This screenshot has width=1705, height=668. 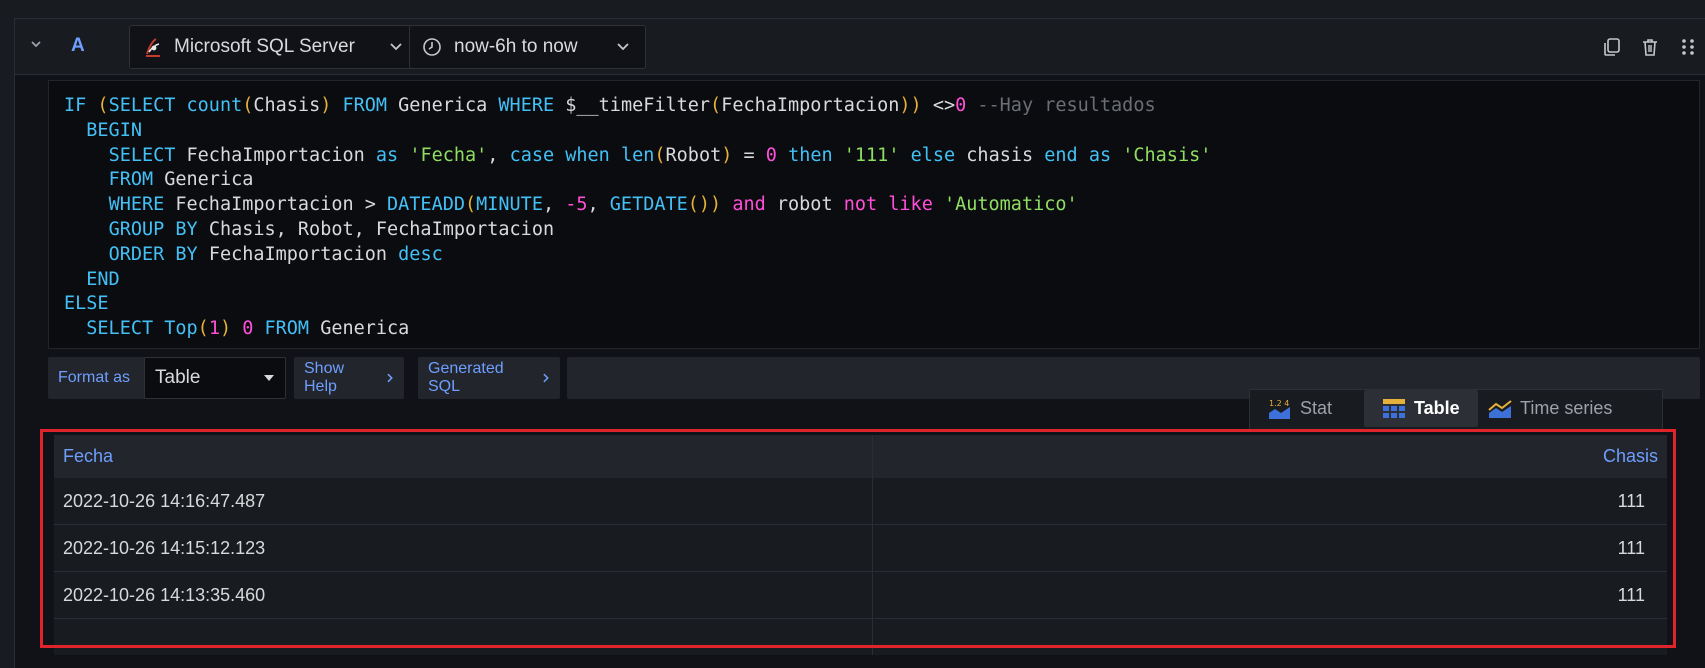 I want to click on table-row: 2022-10-26 14:13:35.460 111, so click(x=860, y=595).